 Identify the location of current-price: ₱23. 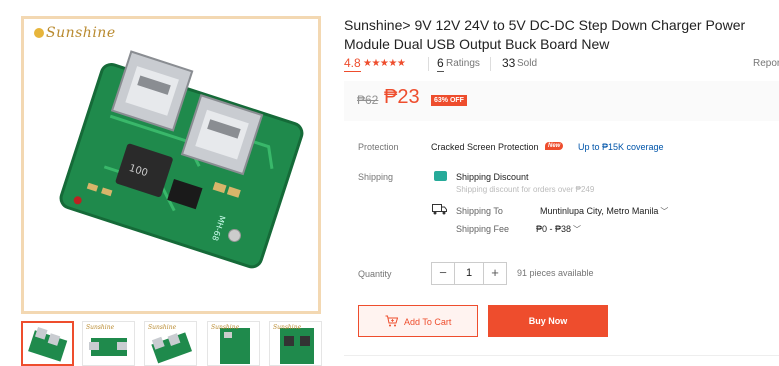
(402, 97).